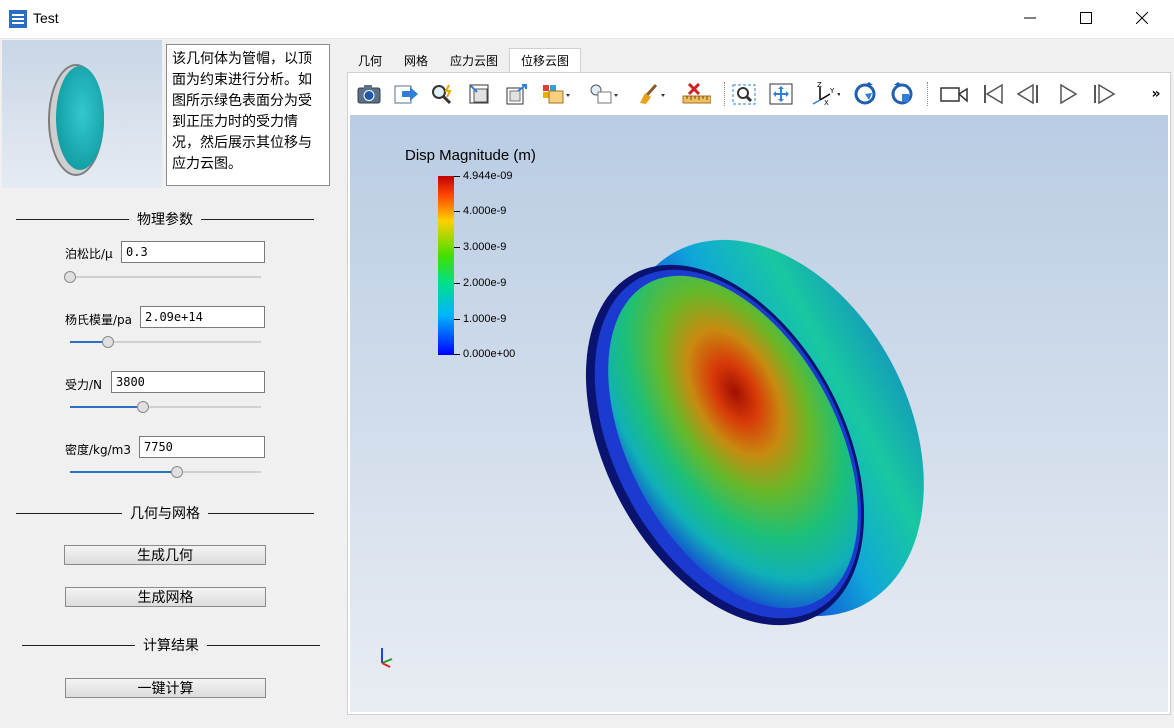  Describe the element at coordinates (954, 94) in the screenshot. I see `video-icon` at that location.